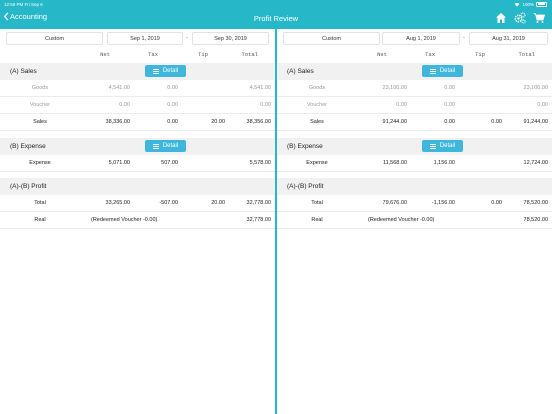  I want to click on sales-total: 91,244.00, so click(535, 122).